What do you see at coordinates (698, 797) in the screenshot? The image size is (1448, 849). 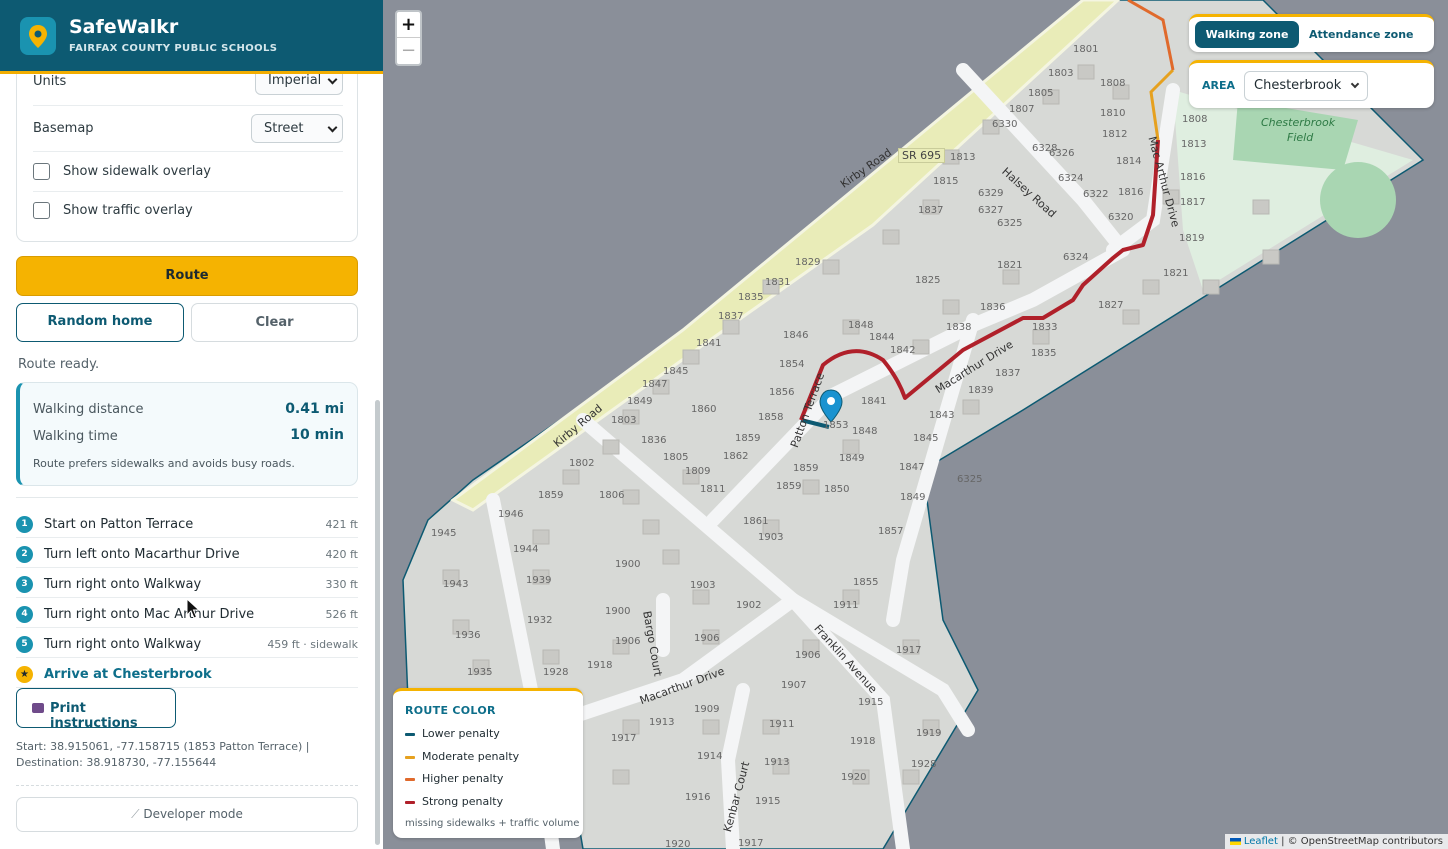 I see `house-number: 1916` at bounding box center [698, 797].